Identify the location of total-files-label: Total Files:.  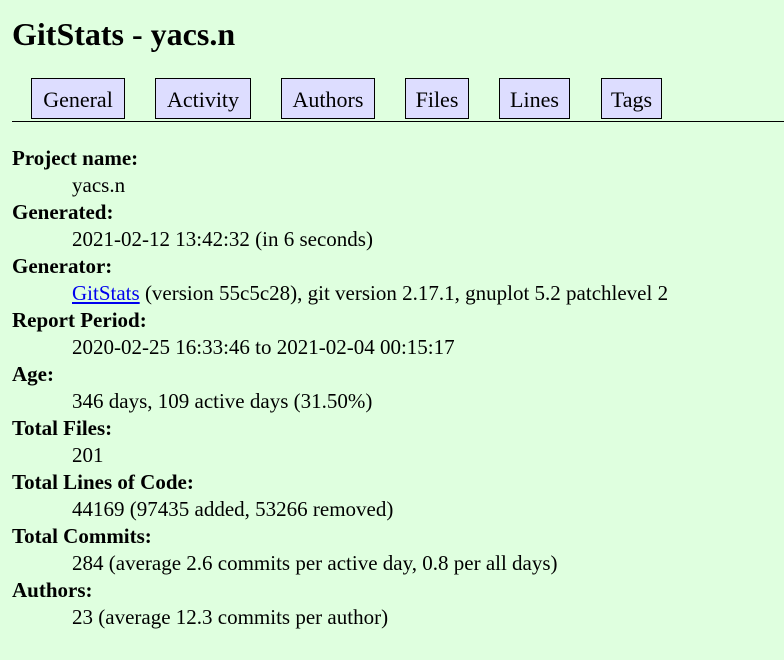
(62, 428).